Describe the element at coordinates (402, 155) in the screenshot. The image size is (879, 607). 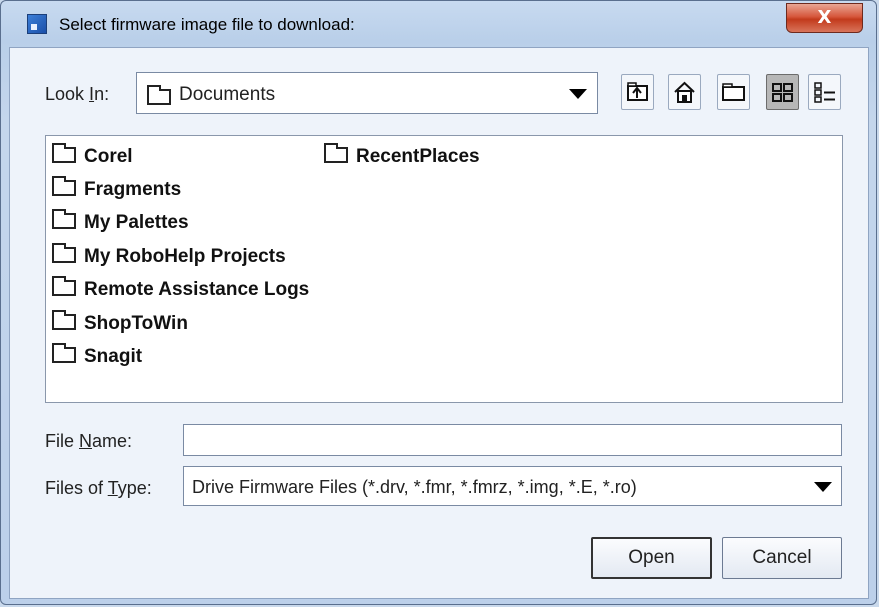
I see `list-item: RecentPlaces` at that location.